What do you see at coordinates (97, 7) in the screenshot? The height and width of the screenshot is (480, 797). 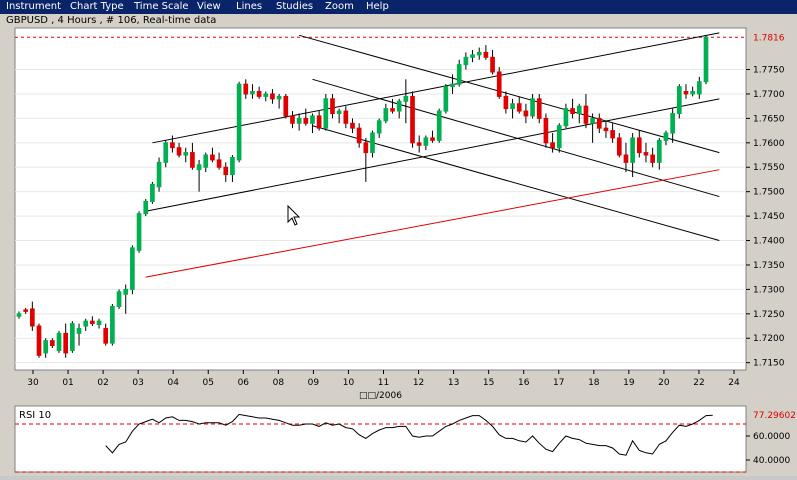 I see `menu-chart-type: Chart Type` at bounding box center [97, 7].